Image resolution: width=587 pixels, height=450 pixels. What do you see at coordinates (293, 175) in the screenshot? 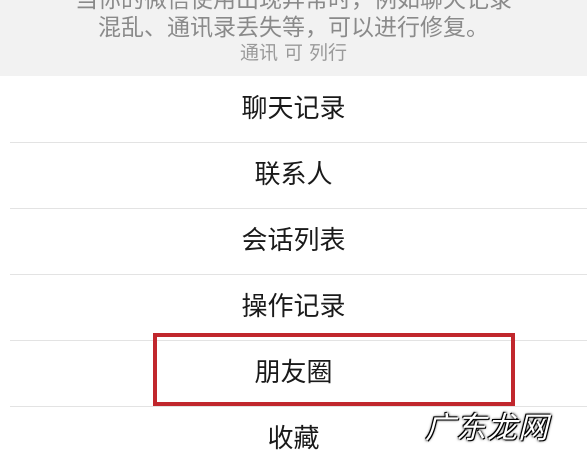
I see `menu-item-contacts: 联系人` at bounding box center [293, 175].